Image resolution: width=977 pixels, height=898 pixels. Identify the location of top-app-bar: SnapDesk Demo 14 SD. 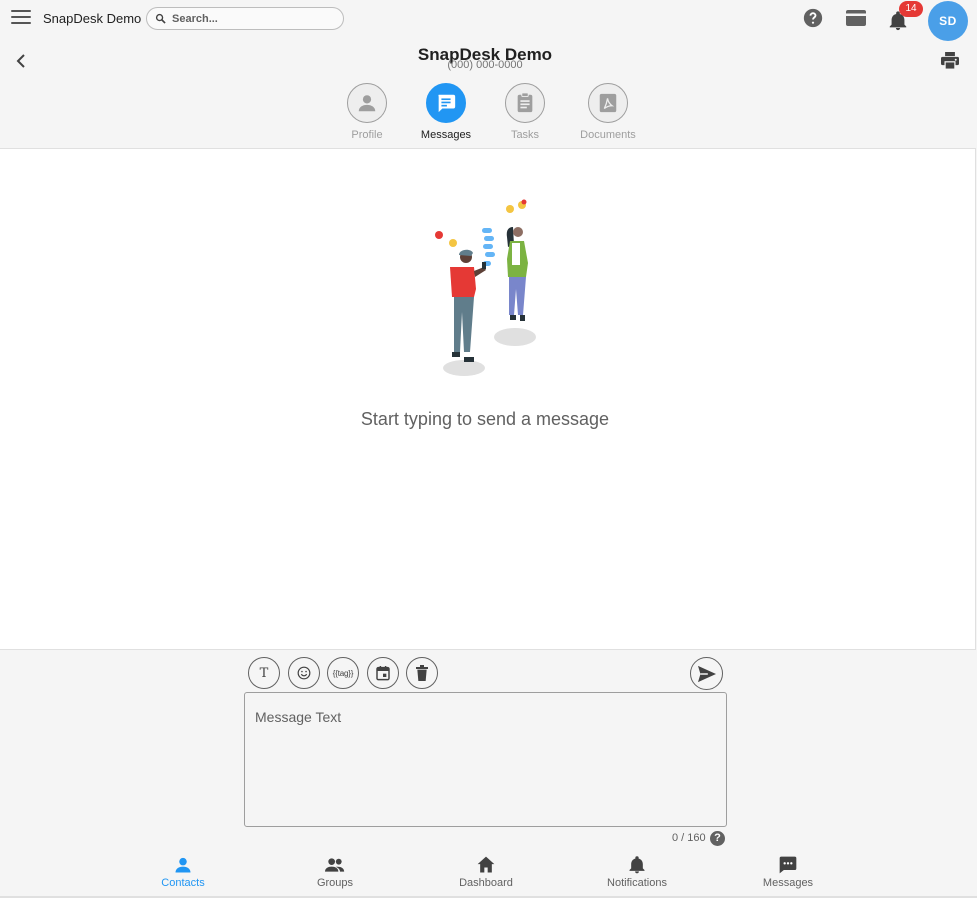
(488, 20).